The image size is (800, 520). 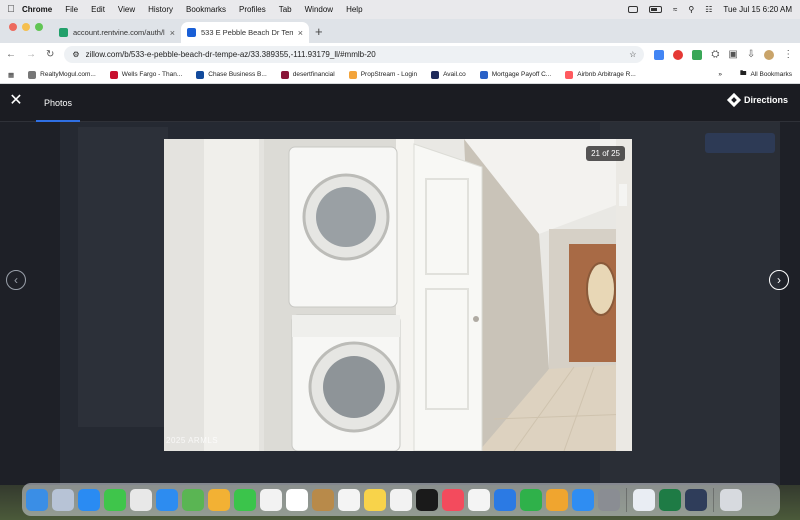 I want to click on finder-icon, so click(x=37, y=499).